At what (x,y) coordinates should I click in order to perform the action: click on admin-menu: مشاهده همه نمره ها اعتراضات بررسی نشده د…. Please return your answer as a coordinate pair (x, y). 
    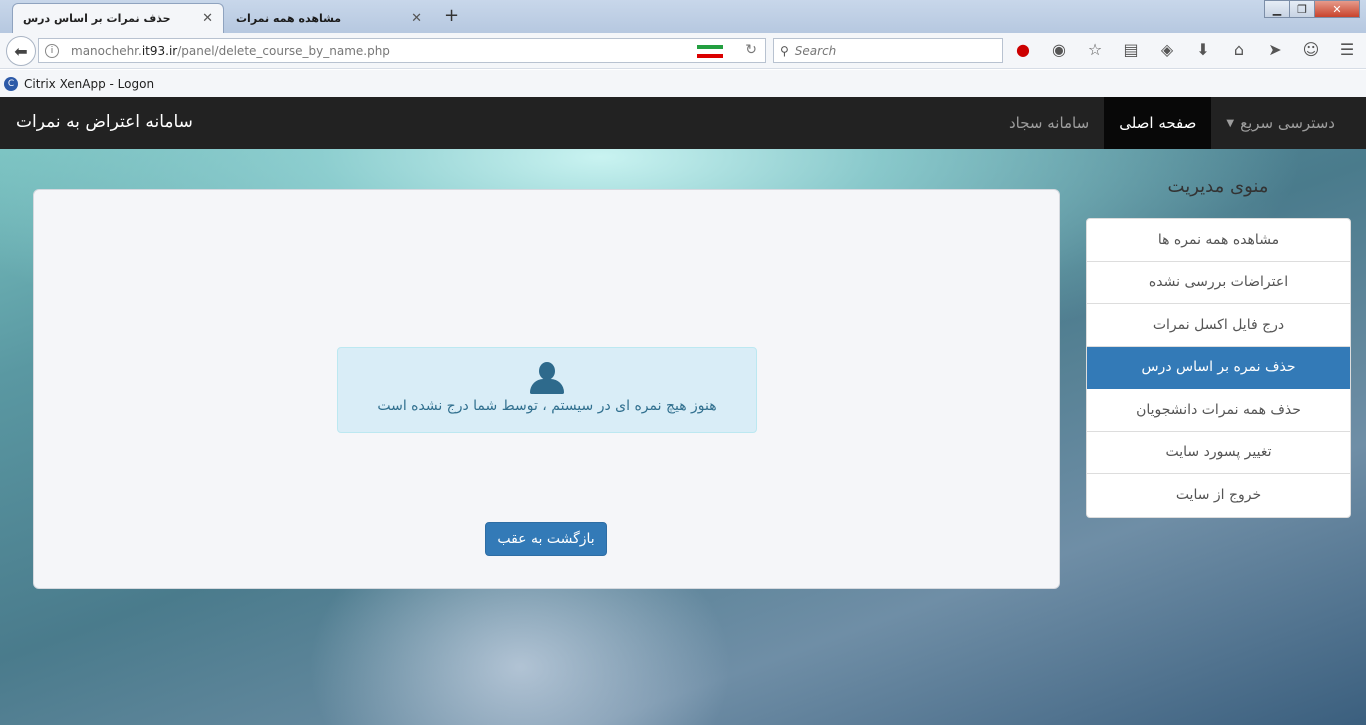
    Looking at the image, I should click on (1218, 368).